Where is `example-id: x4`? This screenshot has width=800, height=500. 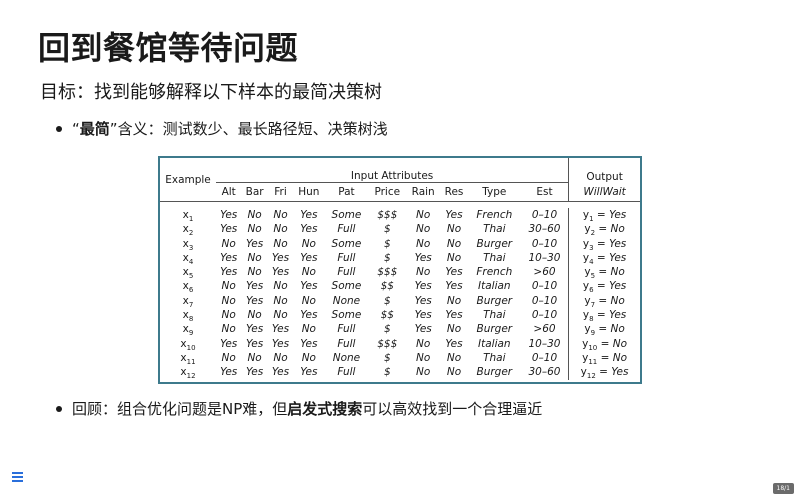 example-id: x4 is located at coordinates (188, 258).